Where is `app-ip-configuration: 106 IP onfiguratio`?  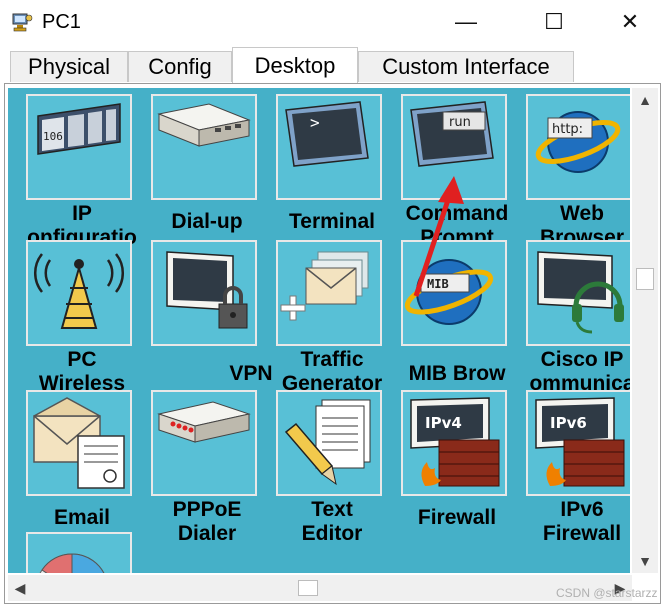
app-ip-configuration: 106 IP onfiguratio is located at coordinates (78, 171).